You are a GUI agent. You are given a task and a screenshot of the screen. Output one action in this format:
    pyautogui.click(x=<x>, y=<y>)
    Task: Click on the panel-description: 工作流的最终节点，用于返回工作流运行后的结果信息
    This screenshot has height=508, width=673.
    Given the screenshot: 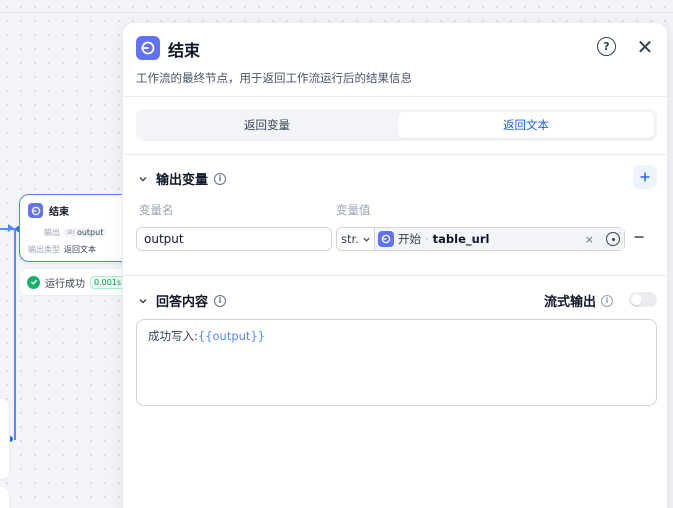 What is the action you would take?
    pyautogui.click(x=274, y=78)
    